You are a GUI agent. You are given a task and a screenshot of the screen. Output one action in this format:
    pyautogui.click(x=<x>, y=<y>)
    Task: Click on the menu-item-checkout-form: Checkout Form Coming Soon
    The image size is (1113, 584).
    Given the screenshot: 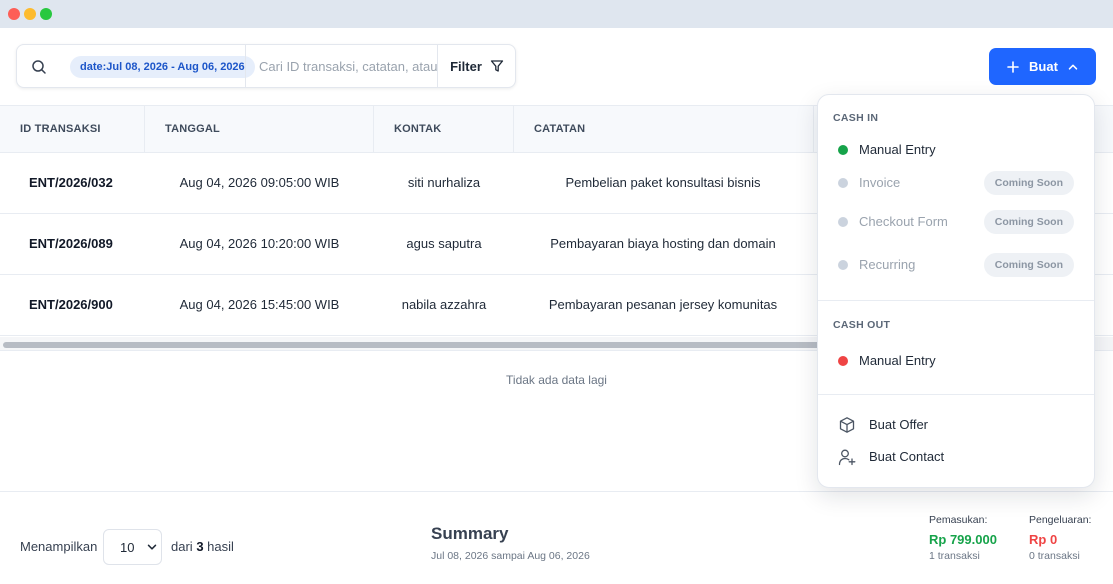 What is the action you would take?
    pyautogui.click(x=956, y=222)
    